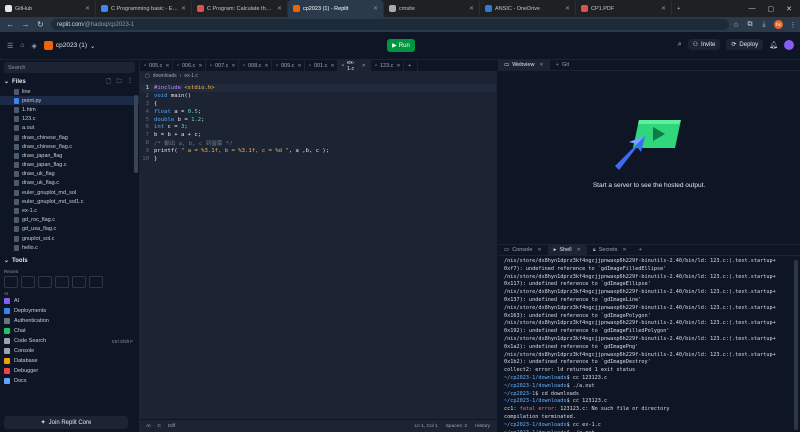  I want to click on browser-tab: cp2023 (1) - Replit ✕, so click(336, 8).